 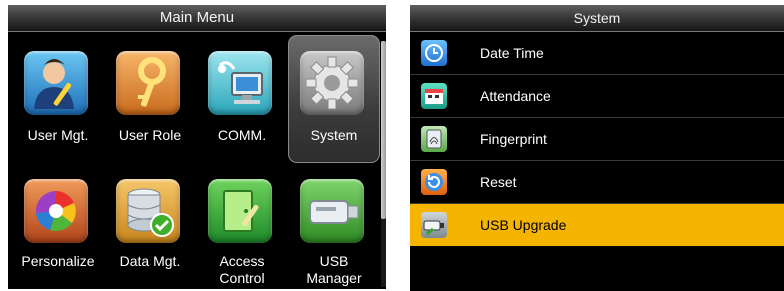 I want to click on menu-item-label: USB Manager, so click(x=334, y=270).